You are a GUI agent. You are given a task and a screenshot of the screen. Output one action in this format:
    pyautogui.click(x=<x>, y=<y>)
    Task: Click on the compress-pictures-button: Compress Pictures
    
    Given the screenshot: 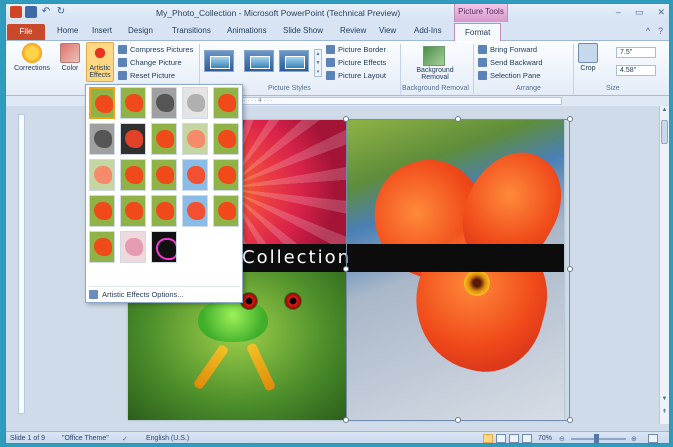 What is the action you would take?
    pyautogui.click(x=155, y=49)
    